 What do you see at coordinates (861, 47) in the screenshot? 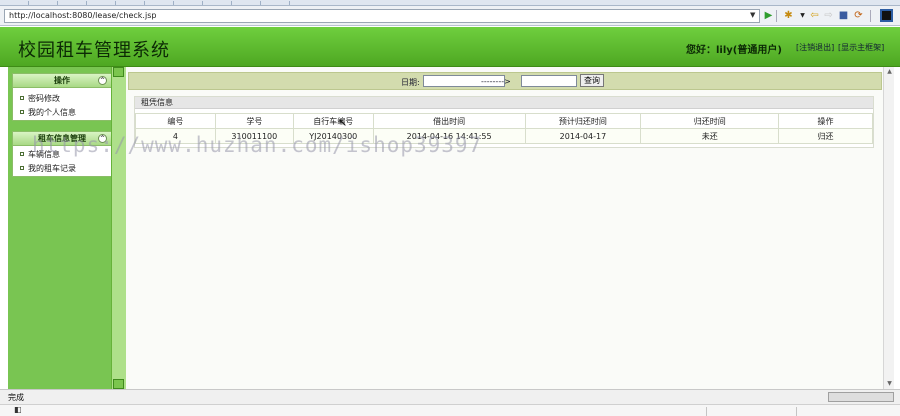
I see `show-main-frame-link: [显示主框架]` at bounding box center [861, 47].